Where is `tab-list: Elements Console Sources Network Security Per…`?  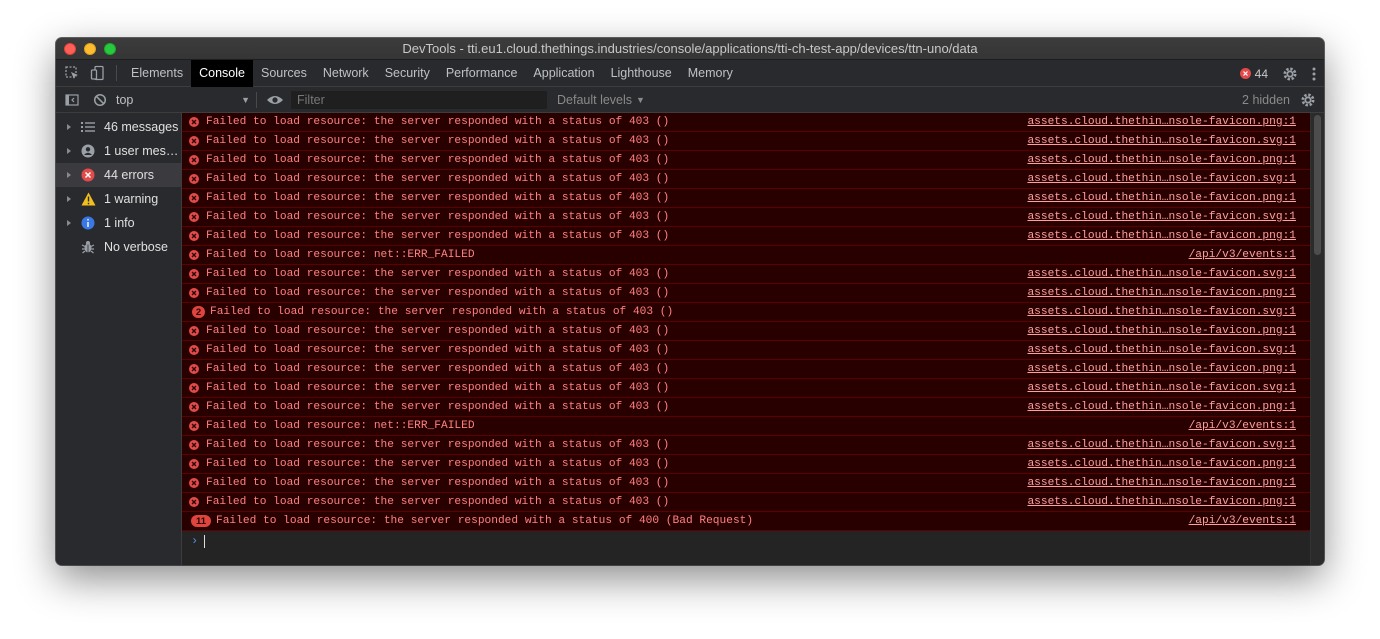
tab-list: Elements Console Sources Network Security Per… is located at coordinates (432, 73).